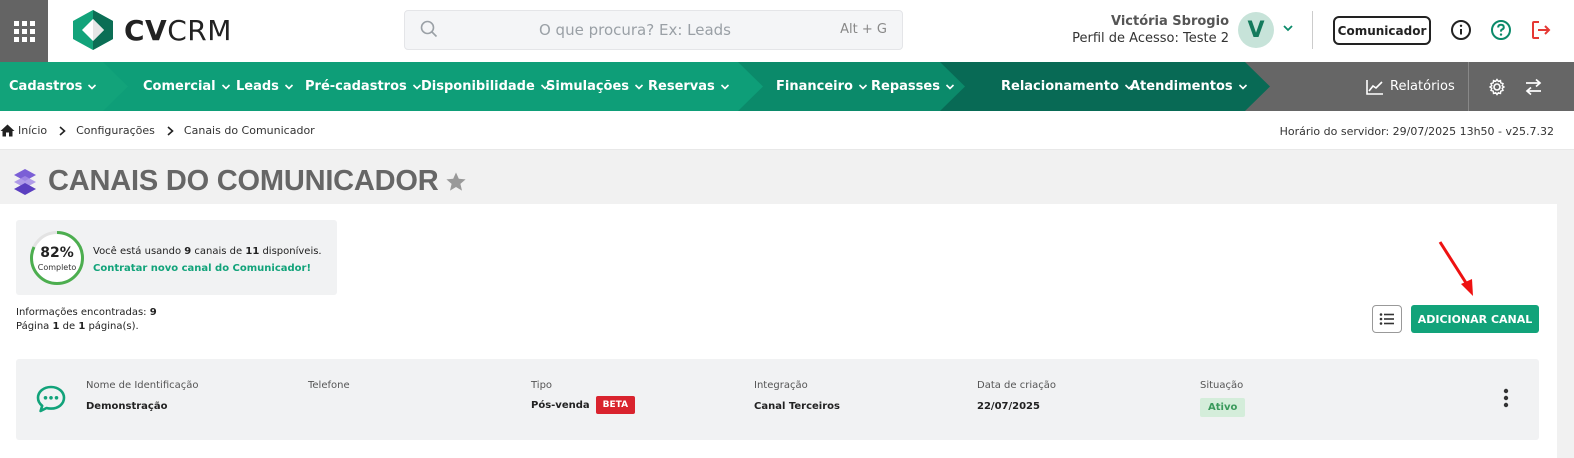  What do you see at coordinates (178, 30) in the screenshot?
I see `logo-text: CVCRM` at bounding box center [178, 30].